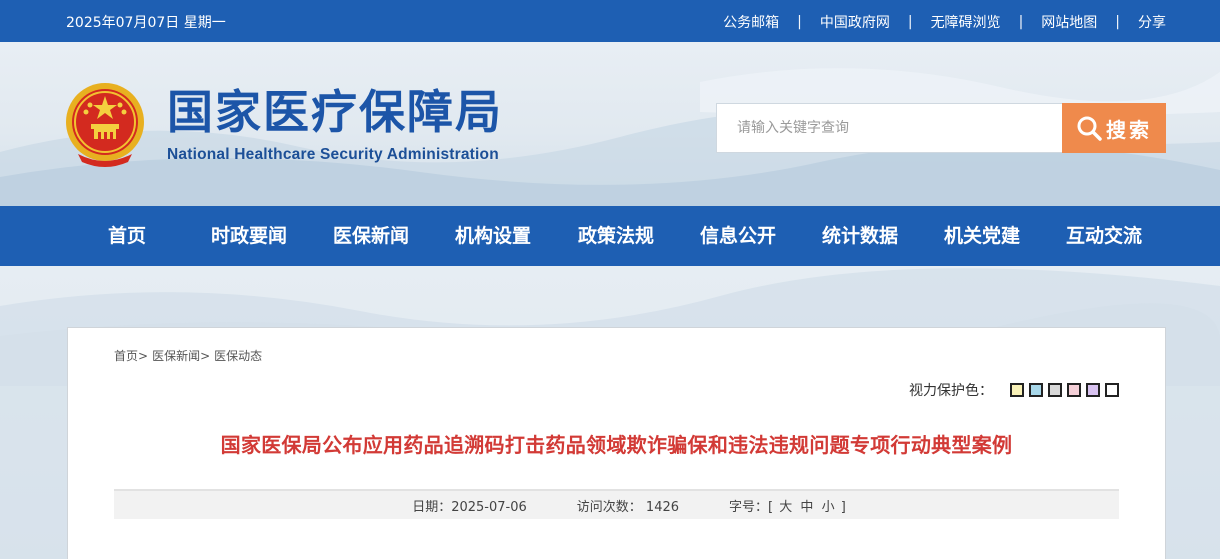  Describe the element at coordinates (335, 112) in the screenshot. I see `site-title-cn: 国家医疗保障局` at that location.